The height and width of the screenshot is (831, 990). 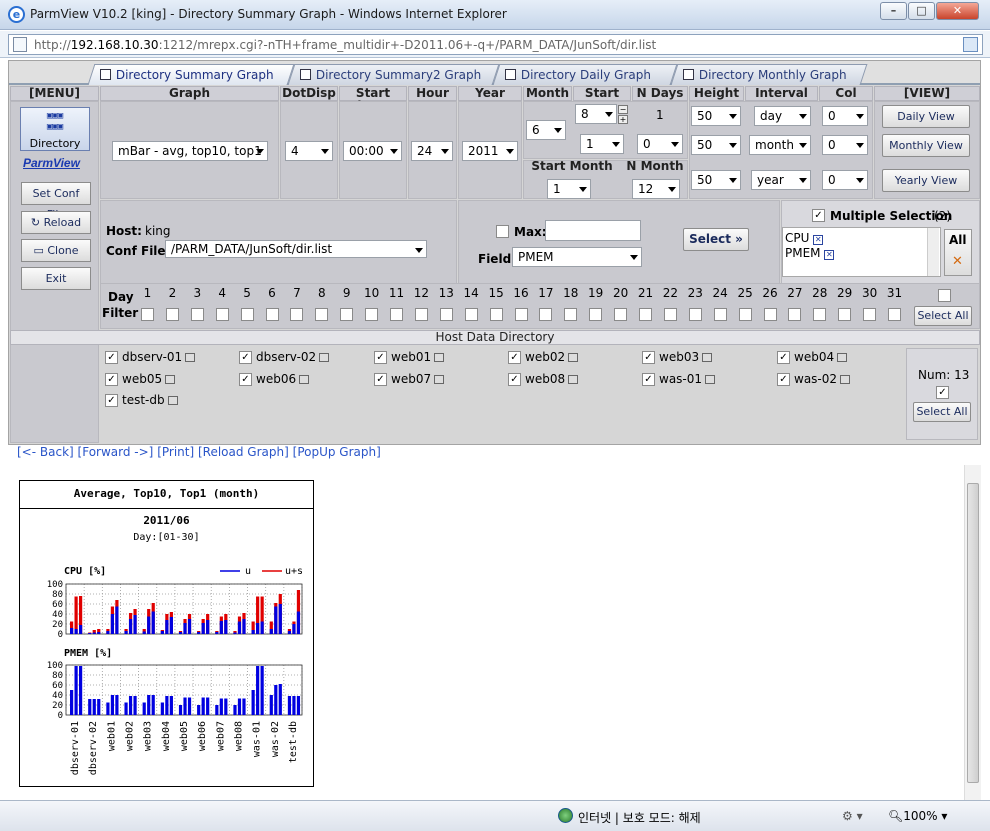 What do you see at coordinates (175, 452) in the screenshot?
I see `print-link: [Print]` at bounding box center [175, 452].